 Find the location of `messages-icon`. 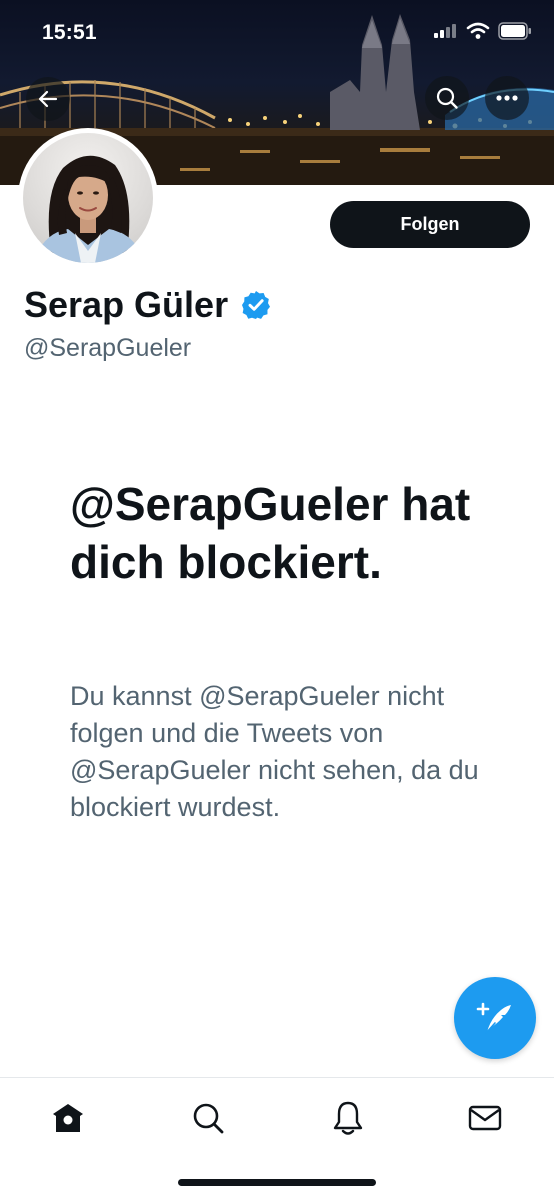

messages-icon is located at coordinates (485, 1118).